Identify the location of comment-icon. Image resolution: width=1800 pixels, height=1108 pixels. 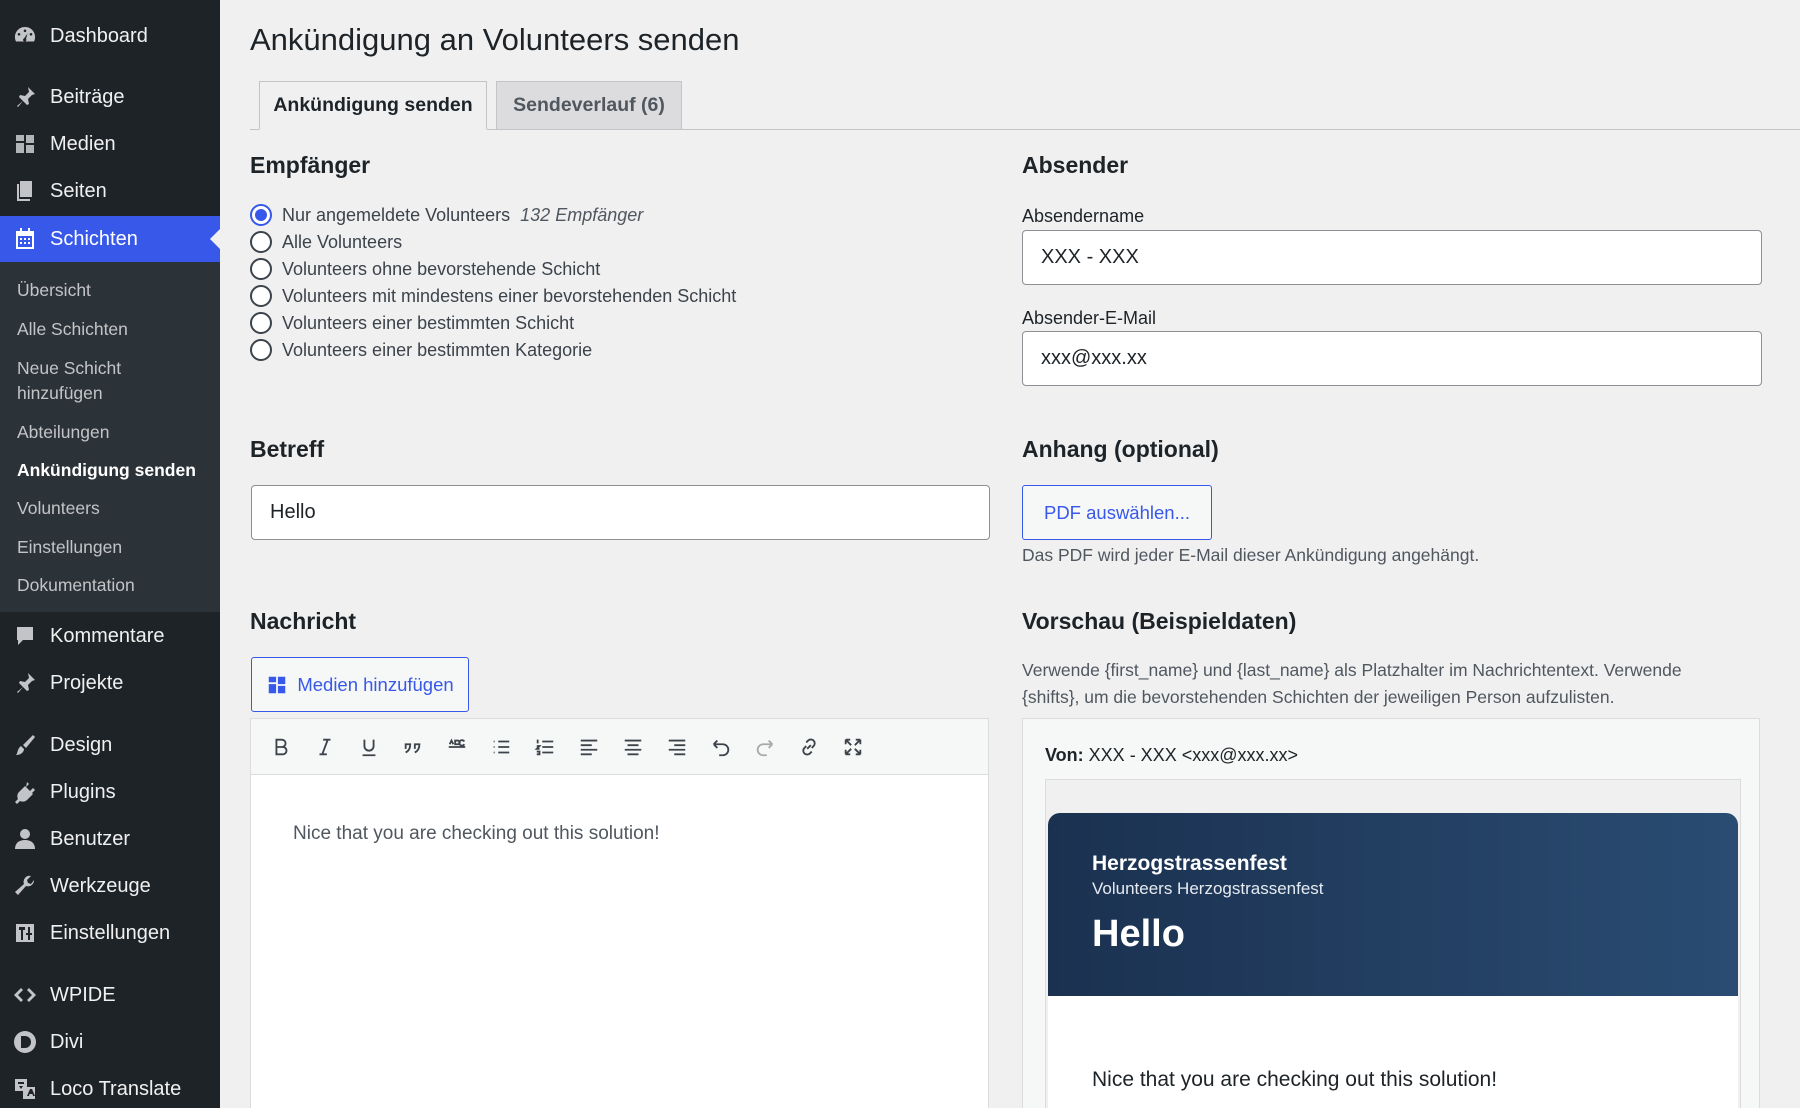
(25, 636).